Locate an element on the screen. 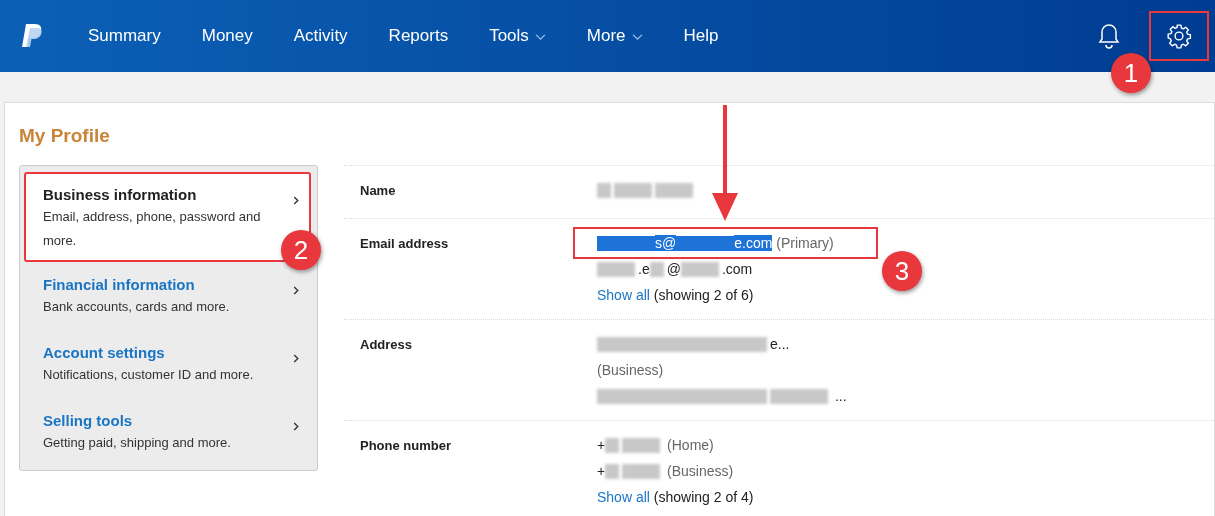 The image size is (1215, 516). value-text: (showing 2 of 4) is located at coordinates (703, 497).